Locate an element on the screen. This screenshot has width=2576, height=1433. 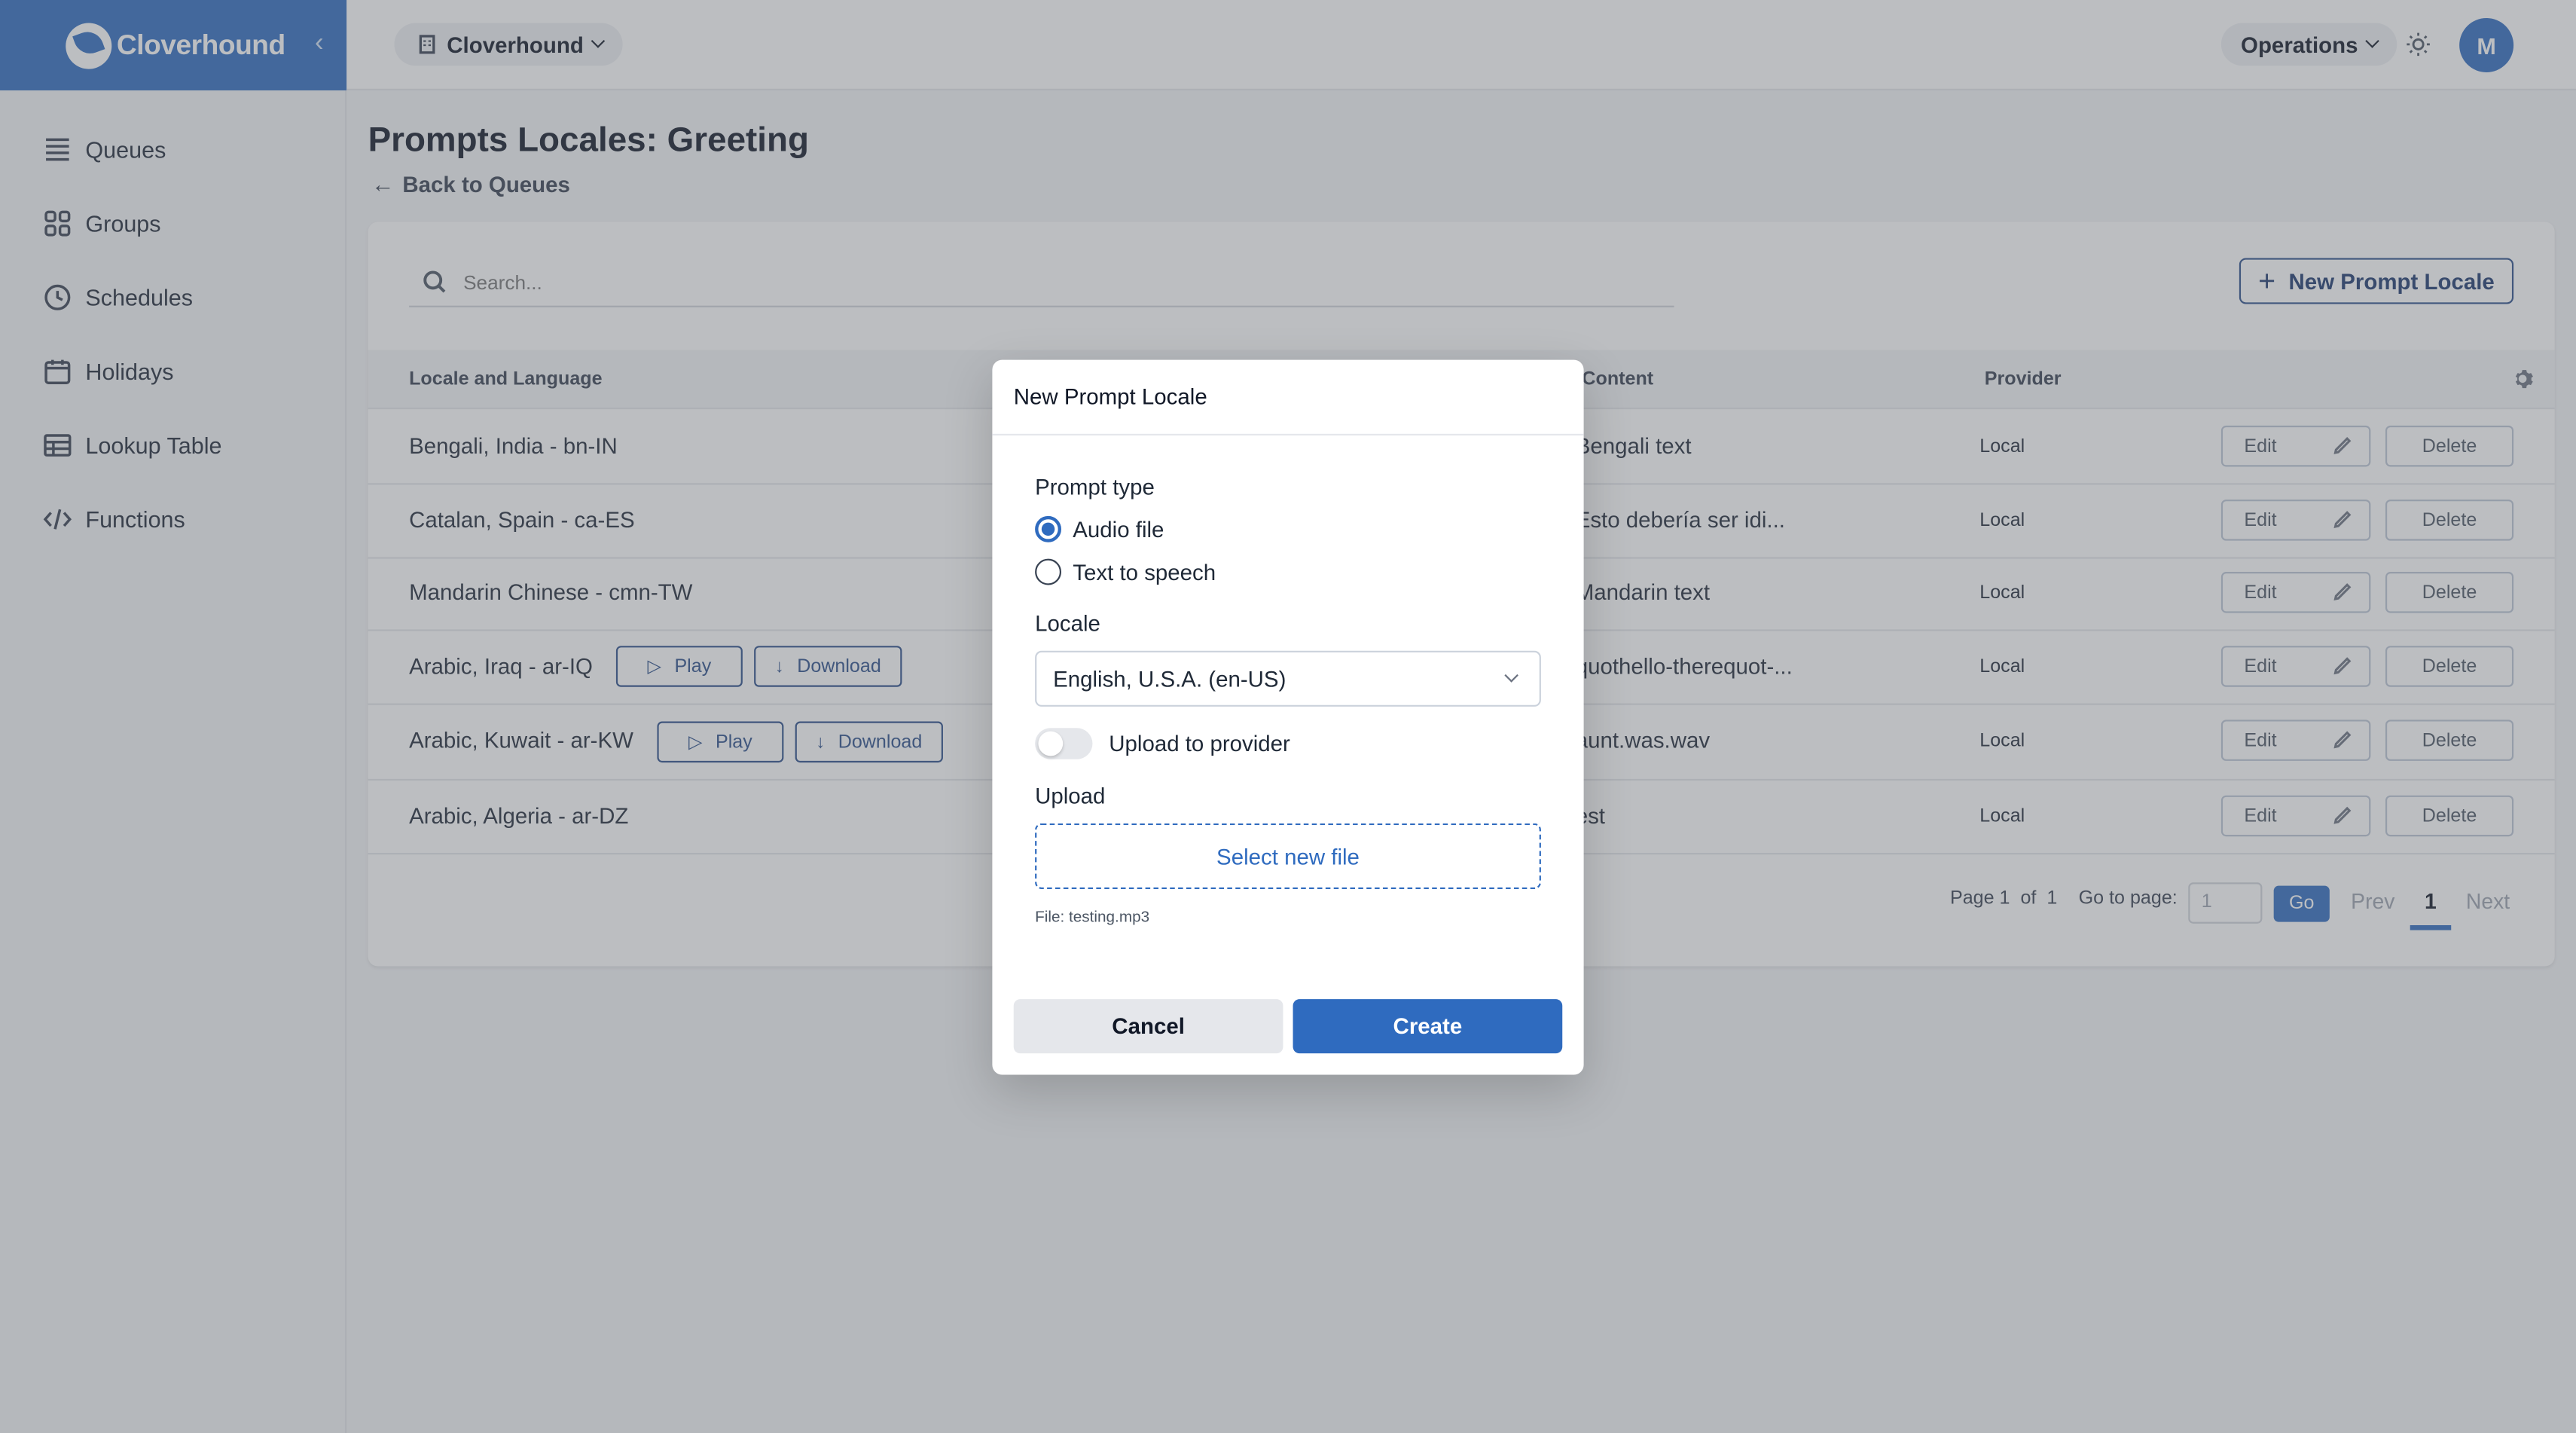
upload-toggle-label: Upload to provider is located at coordinates (1199, 743).